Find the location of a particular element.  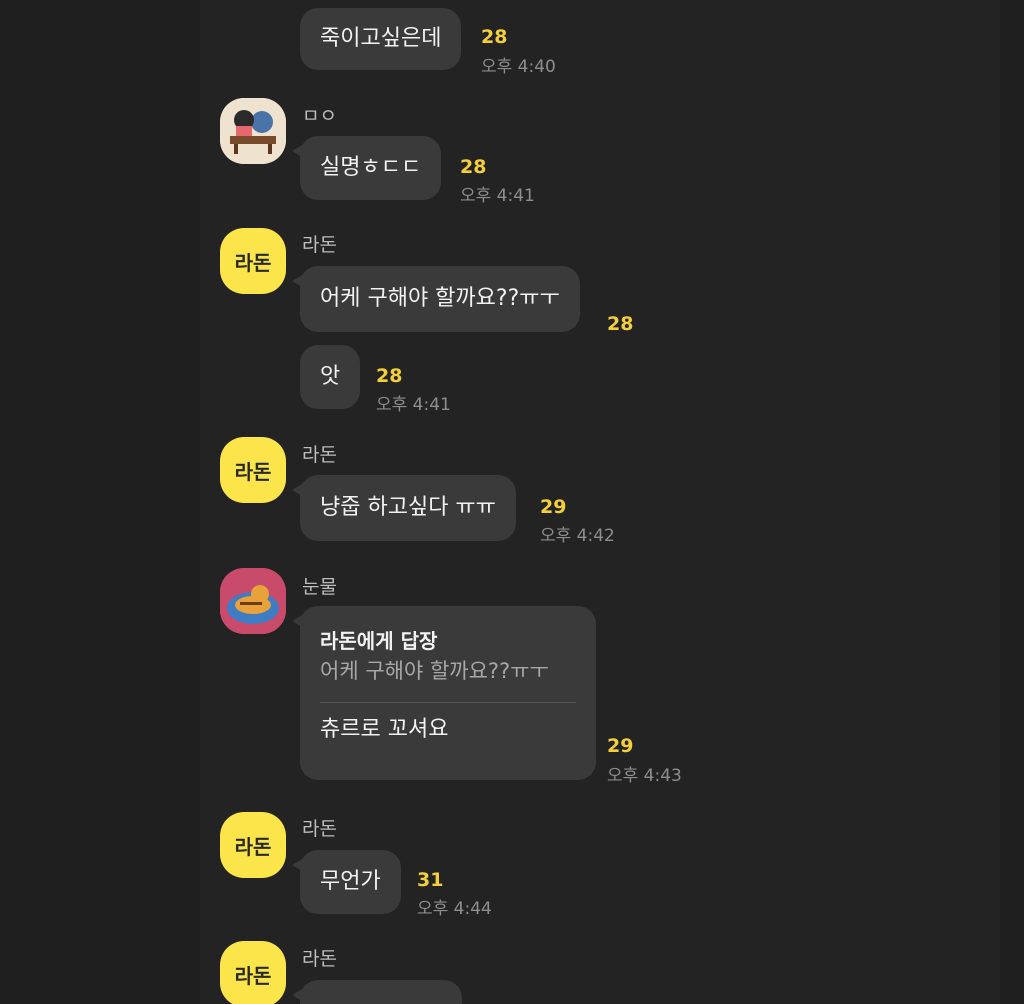

reply-divider is located at coordinates (448, 702).